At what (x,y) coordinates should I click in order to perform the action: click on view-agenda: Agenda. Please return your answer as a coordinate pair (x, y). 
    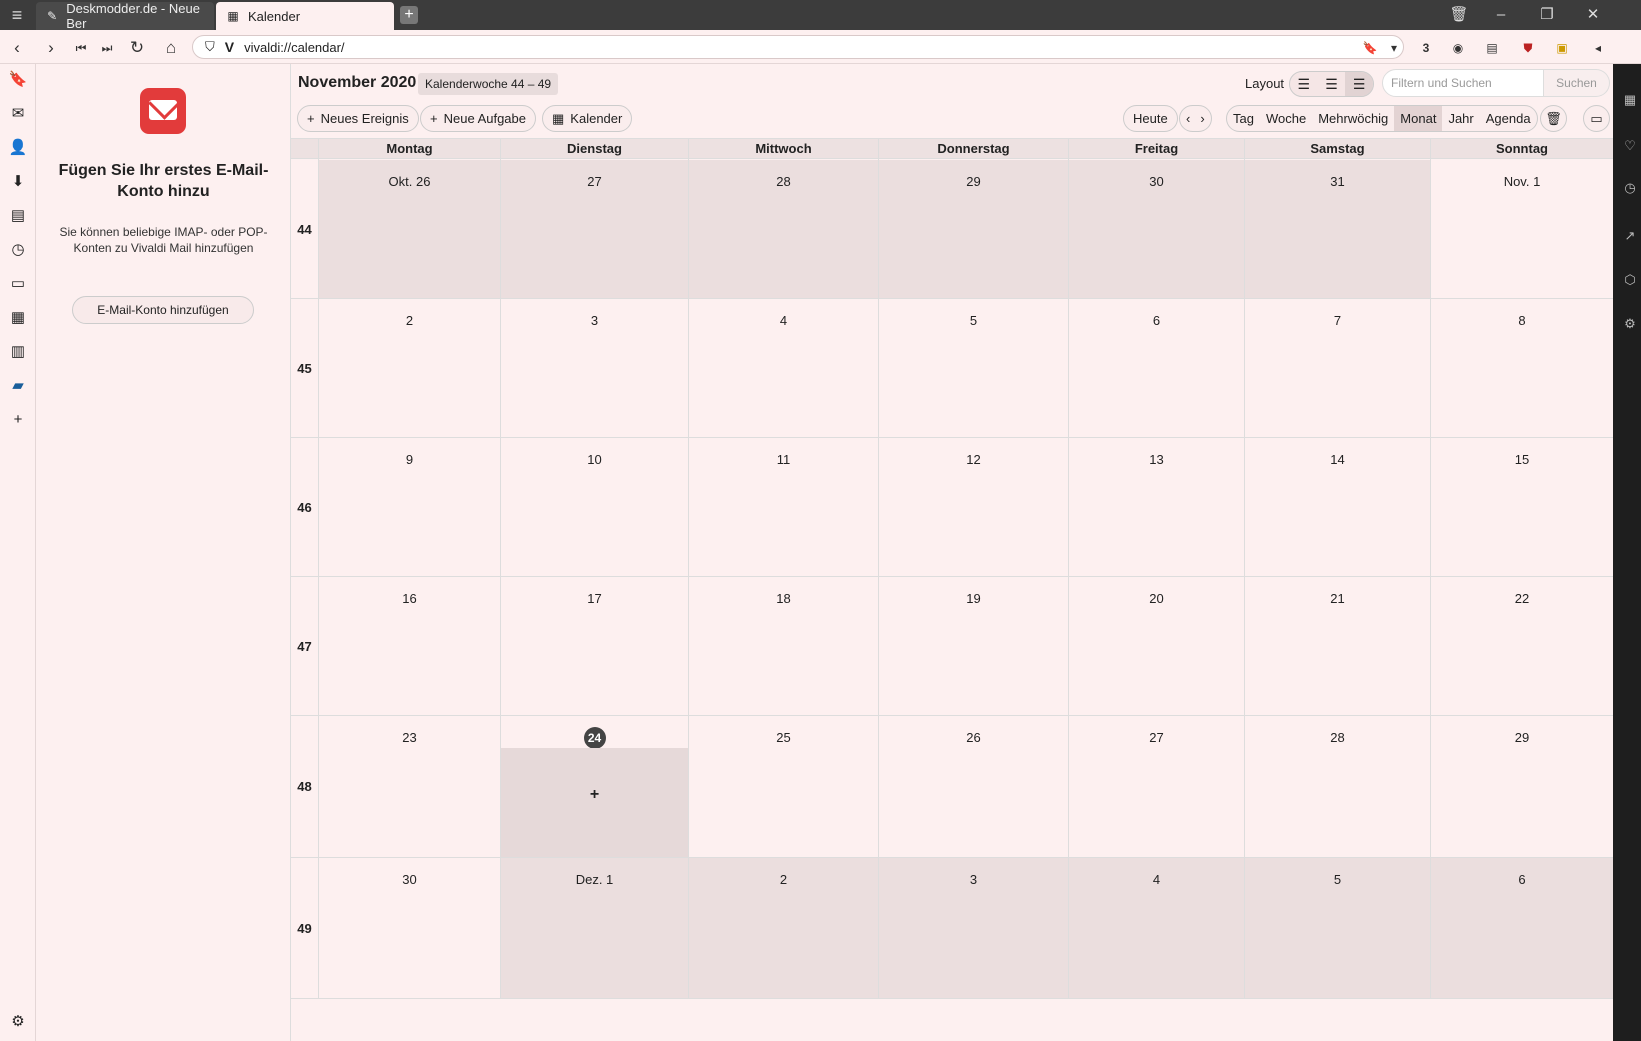
    Looking at the image, I should click on (1508, 118).